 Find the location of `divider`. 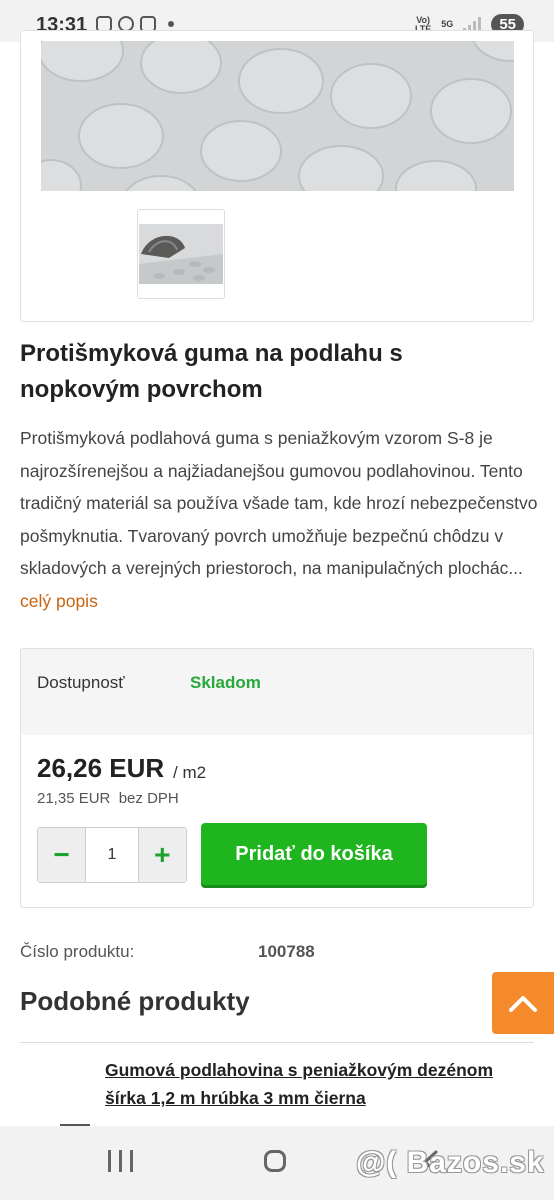

divider is located at coordinates (277, 1042).